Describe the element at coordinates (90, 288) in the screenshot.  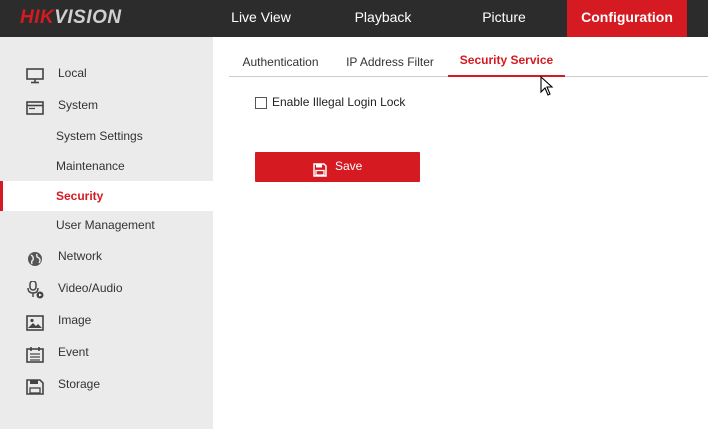
I see `sidebar-item-label: Video/Audio` at that location.